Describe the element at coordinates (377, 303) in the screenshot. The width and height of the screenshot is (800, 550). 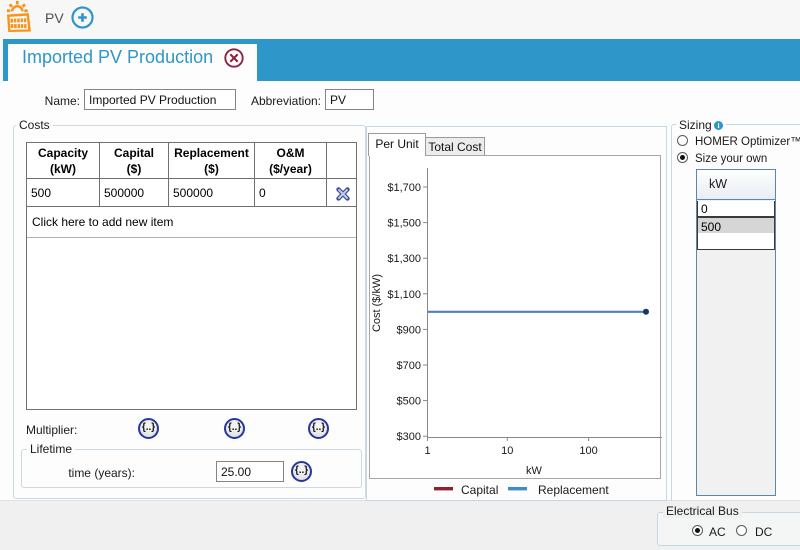
I see `svg-text: Cost ($/kW)` at that location.